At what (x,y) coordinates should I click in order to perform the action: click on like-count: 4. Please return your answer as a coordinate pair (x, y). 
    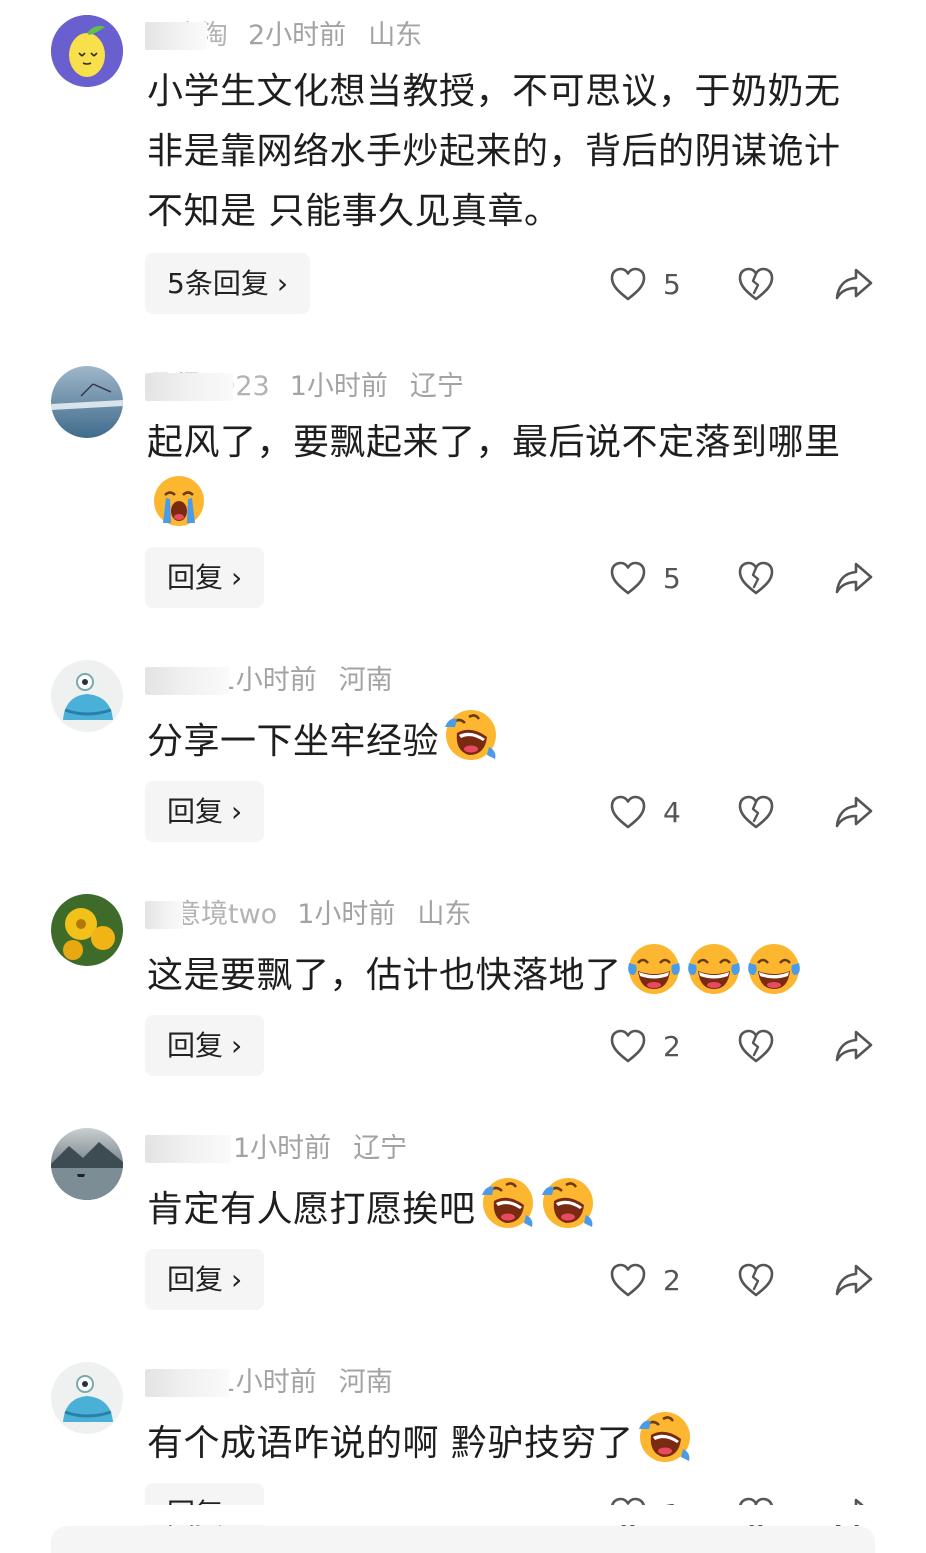
    Looking at the image, I should click on (672, 812).